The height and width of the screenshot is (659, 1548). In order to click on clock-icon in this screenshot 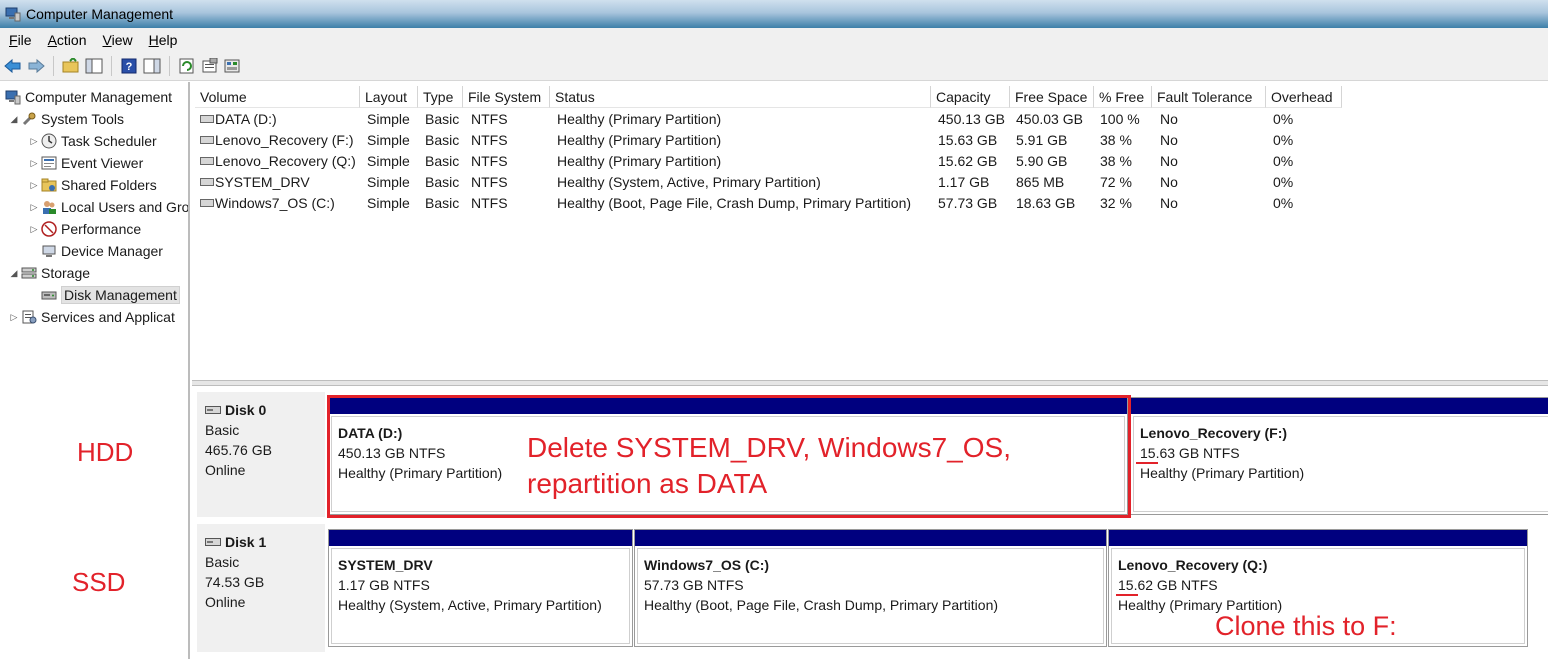, I will do `click(49, 141)`.